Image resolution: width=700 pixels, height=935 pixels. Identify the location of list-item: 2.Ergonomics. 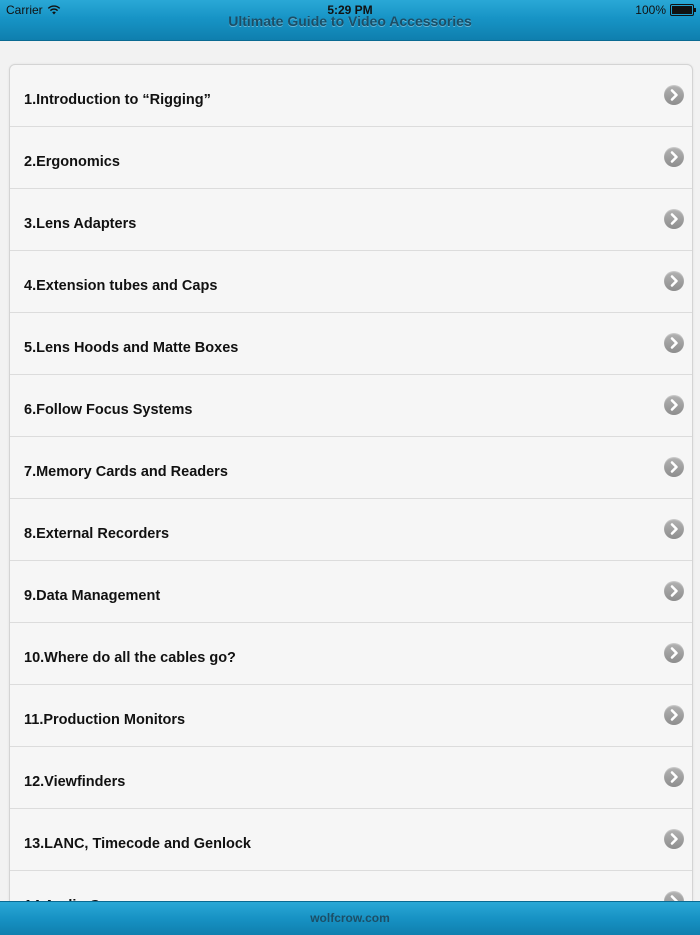
(351, 158).